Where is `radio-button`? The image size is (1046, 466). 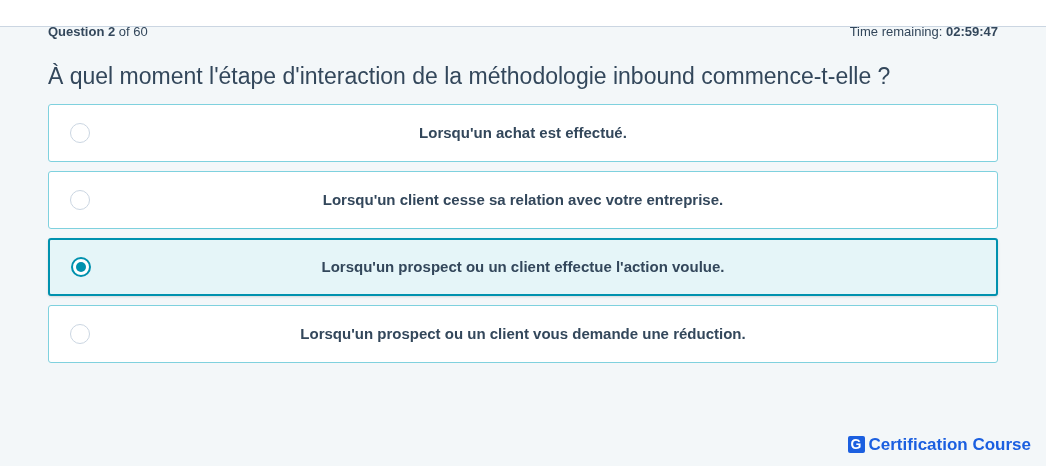 radio-button is located at coordinates (81, 267).